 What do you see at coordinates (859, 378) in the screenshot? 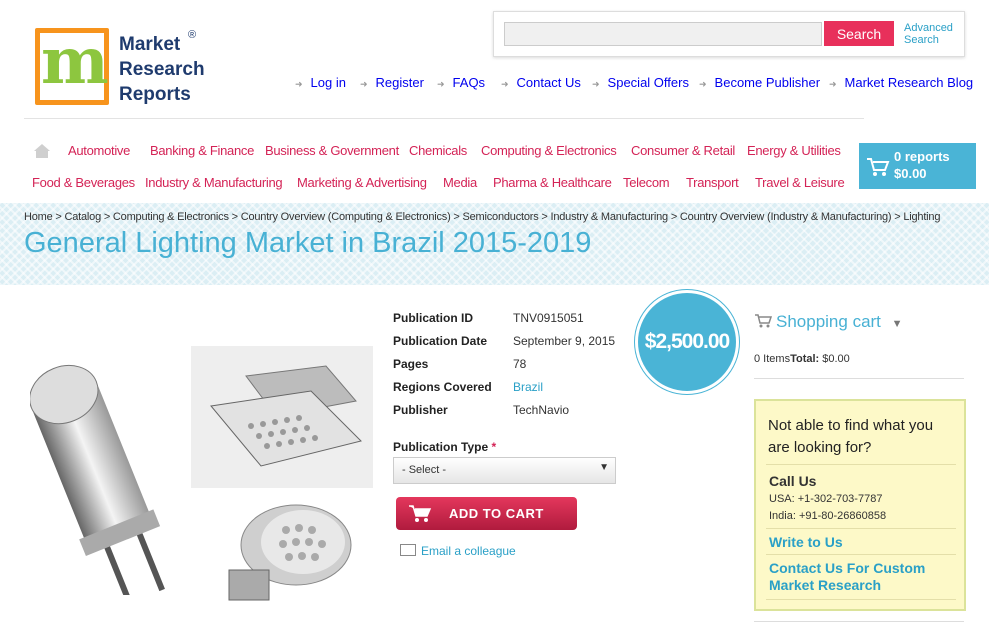
I see `cart-divider` at bounding box center [859, 378].